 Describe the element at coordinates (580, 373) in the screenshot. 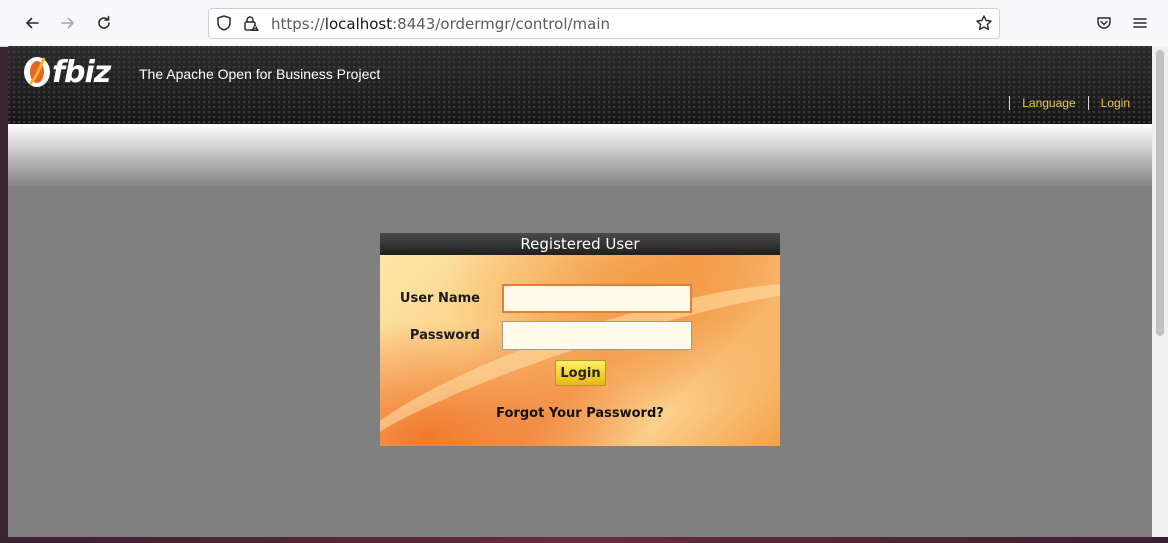

I see `login-button: Login` at that location.